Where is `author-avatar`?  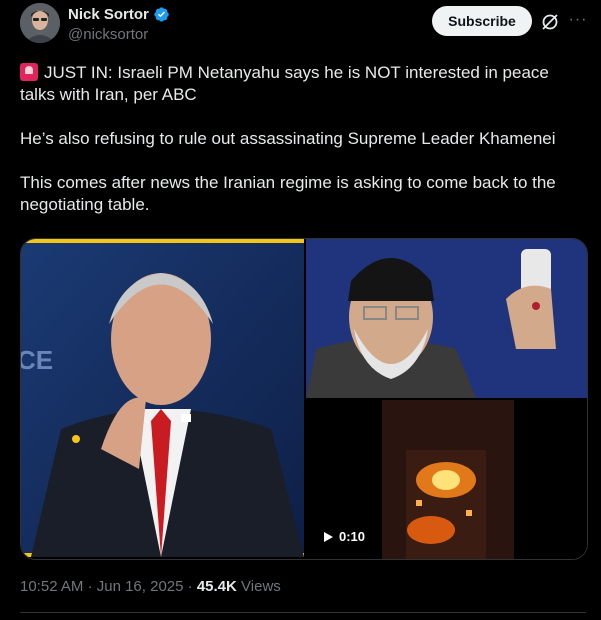 author-avatar is located at coordinates (40, 23).